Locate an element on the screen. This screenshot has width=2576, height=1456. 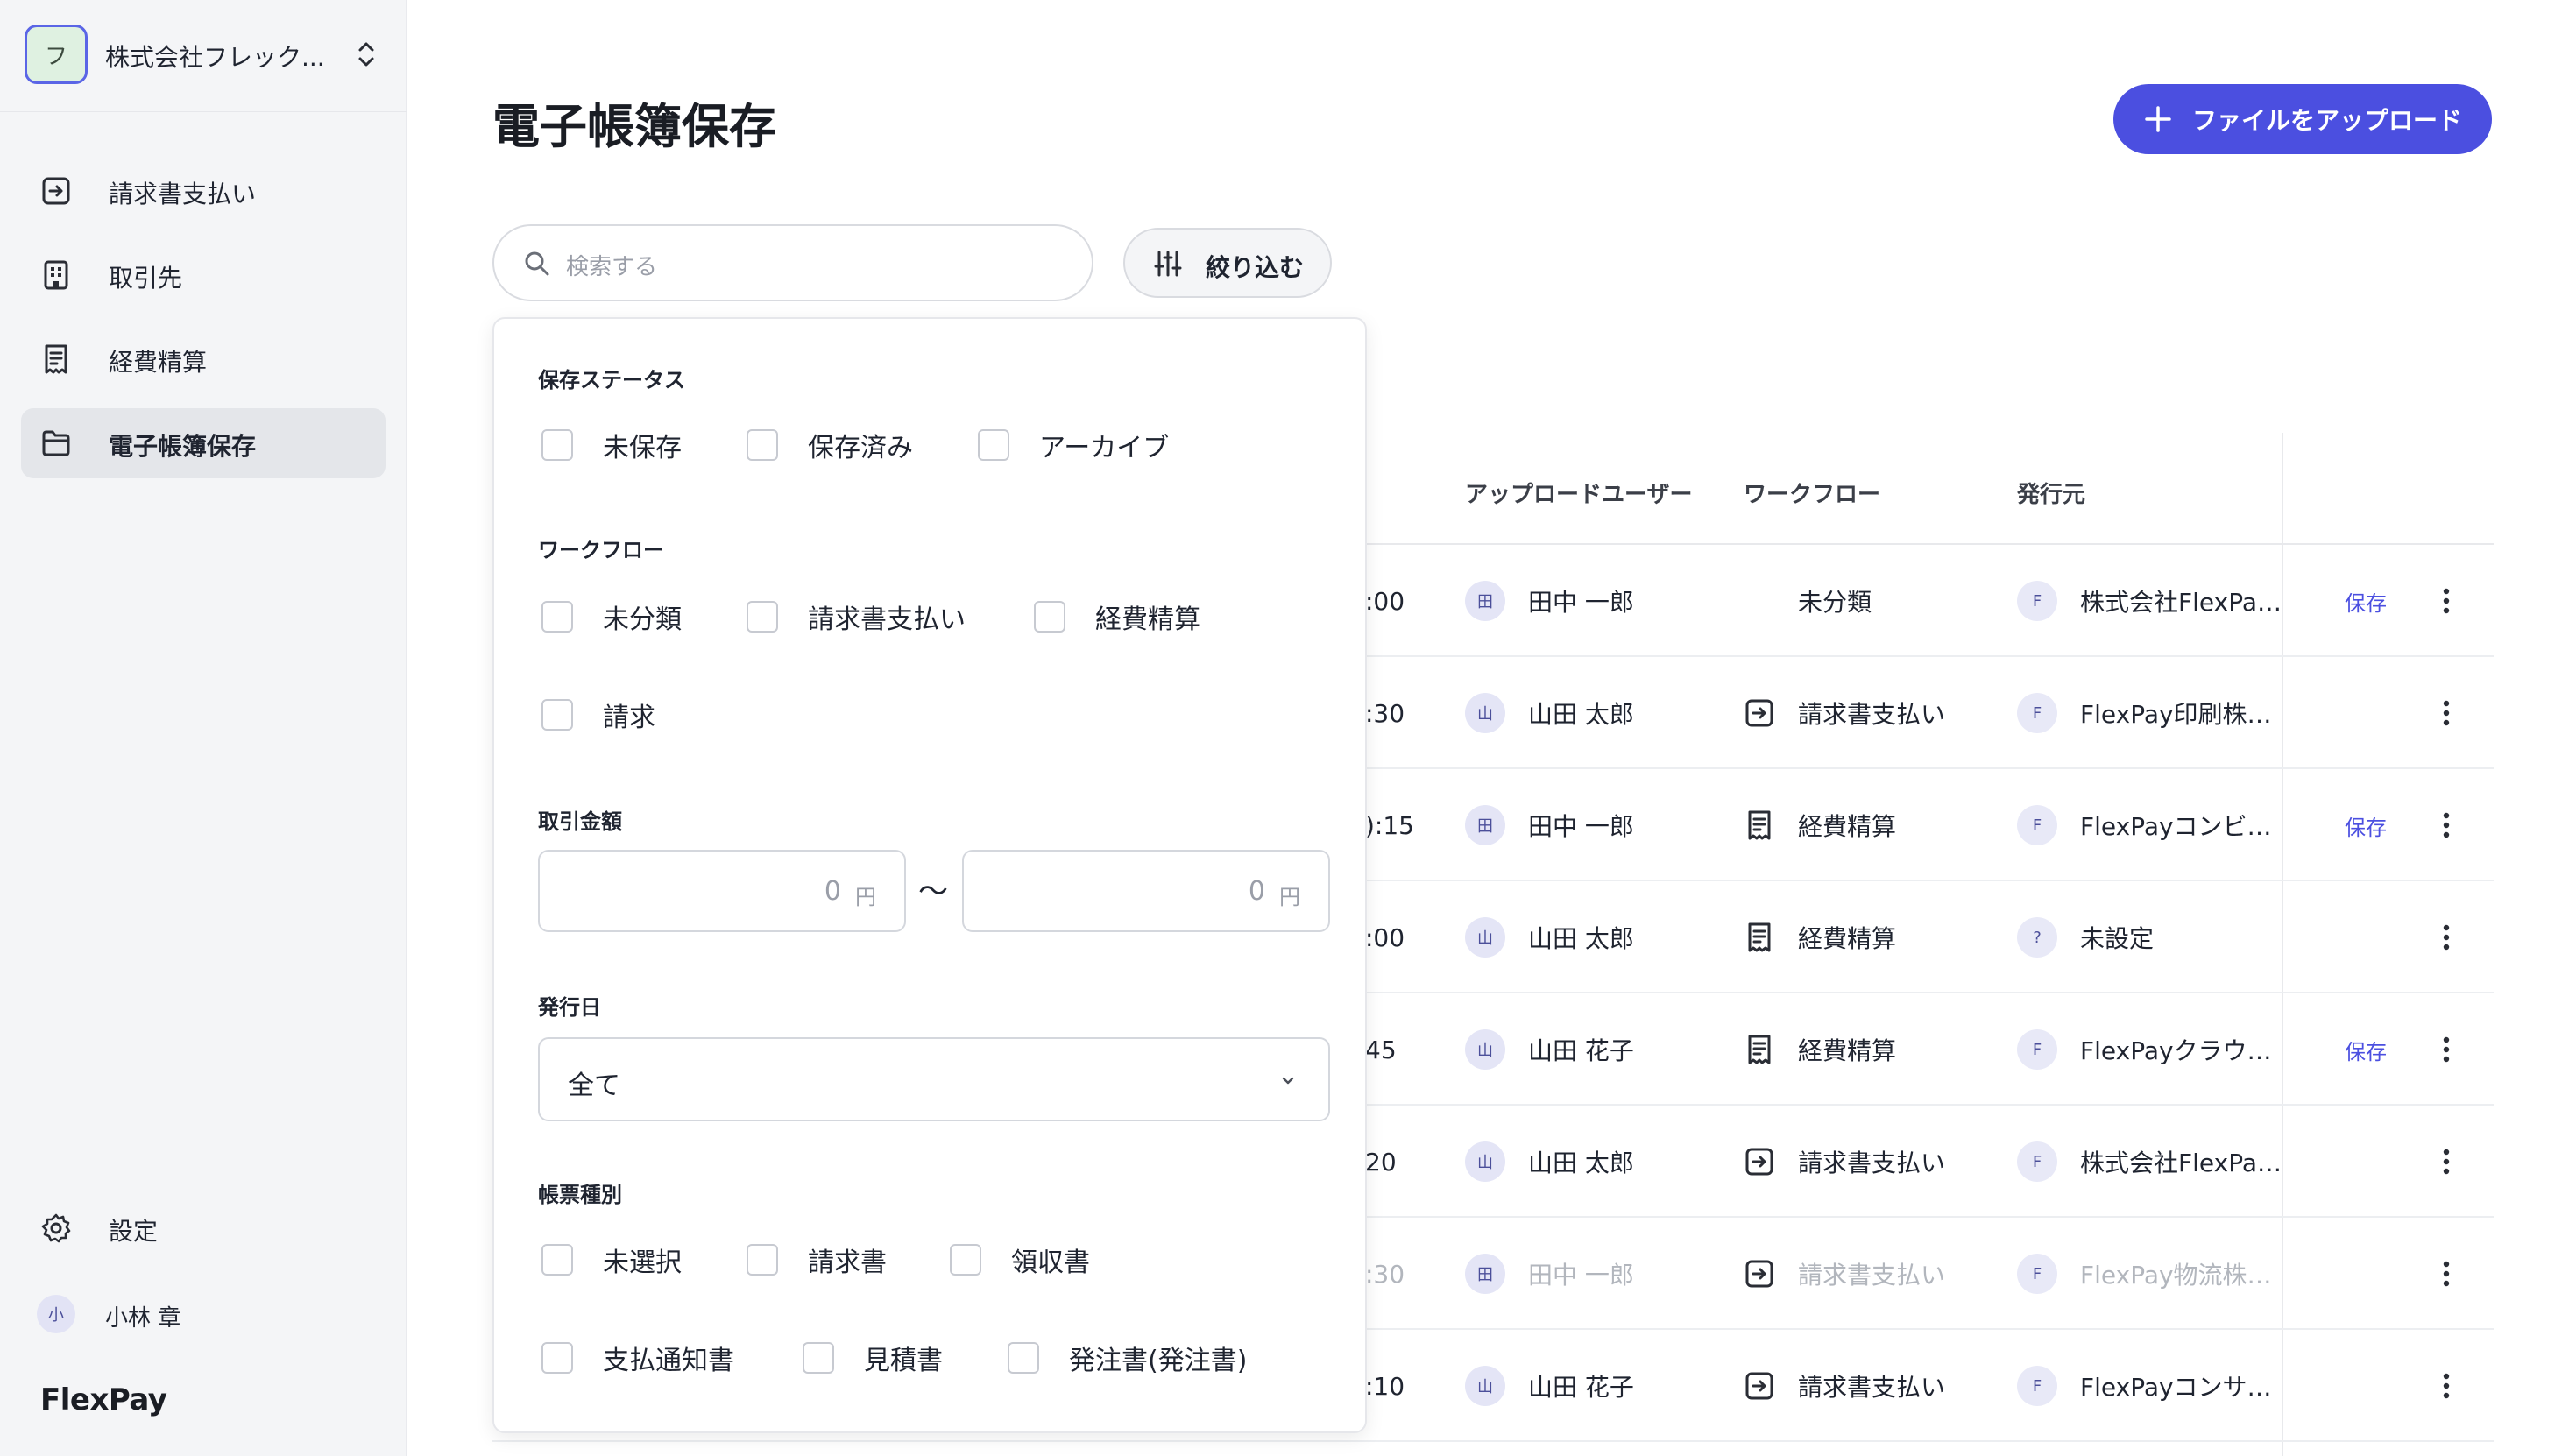
checkbox-doctype-unselected: 未選択 is located at coordinates (611, 1259).